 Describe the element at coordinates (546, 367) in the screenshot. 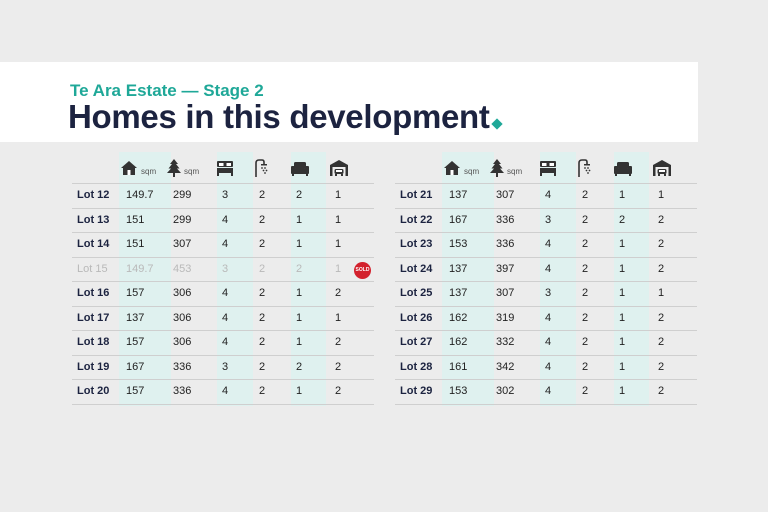

I see `table-row: Lot 28 161 342 4 2 1 2` at that location.